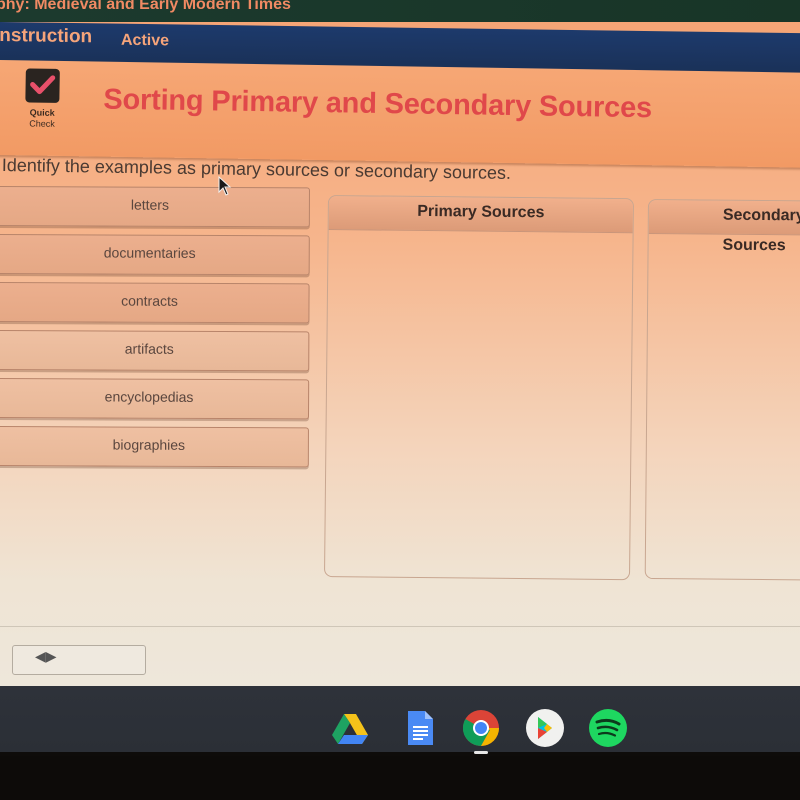  Describe the element at coordinates (154, 446) in the screenshot. I see `draggable-item-biographies: biographies` at that location.